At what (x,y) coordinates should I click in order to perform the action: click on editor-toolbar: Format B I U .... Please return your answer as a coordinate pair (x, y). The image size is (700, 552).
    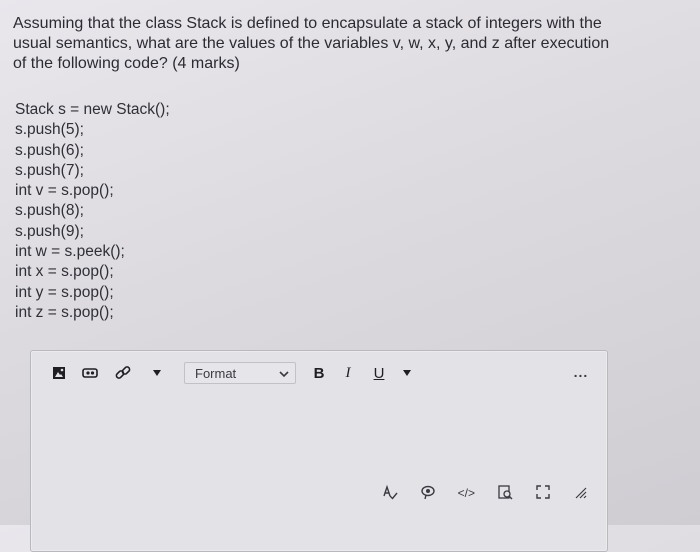
    Looking at the image, I should click on (319, 372).